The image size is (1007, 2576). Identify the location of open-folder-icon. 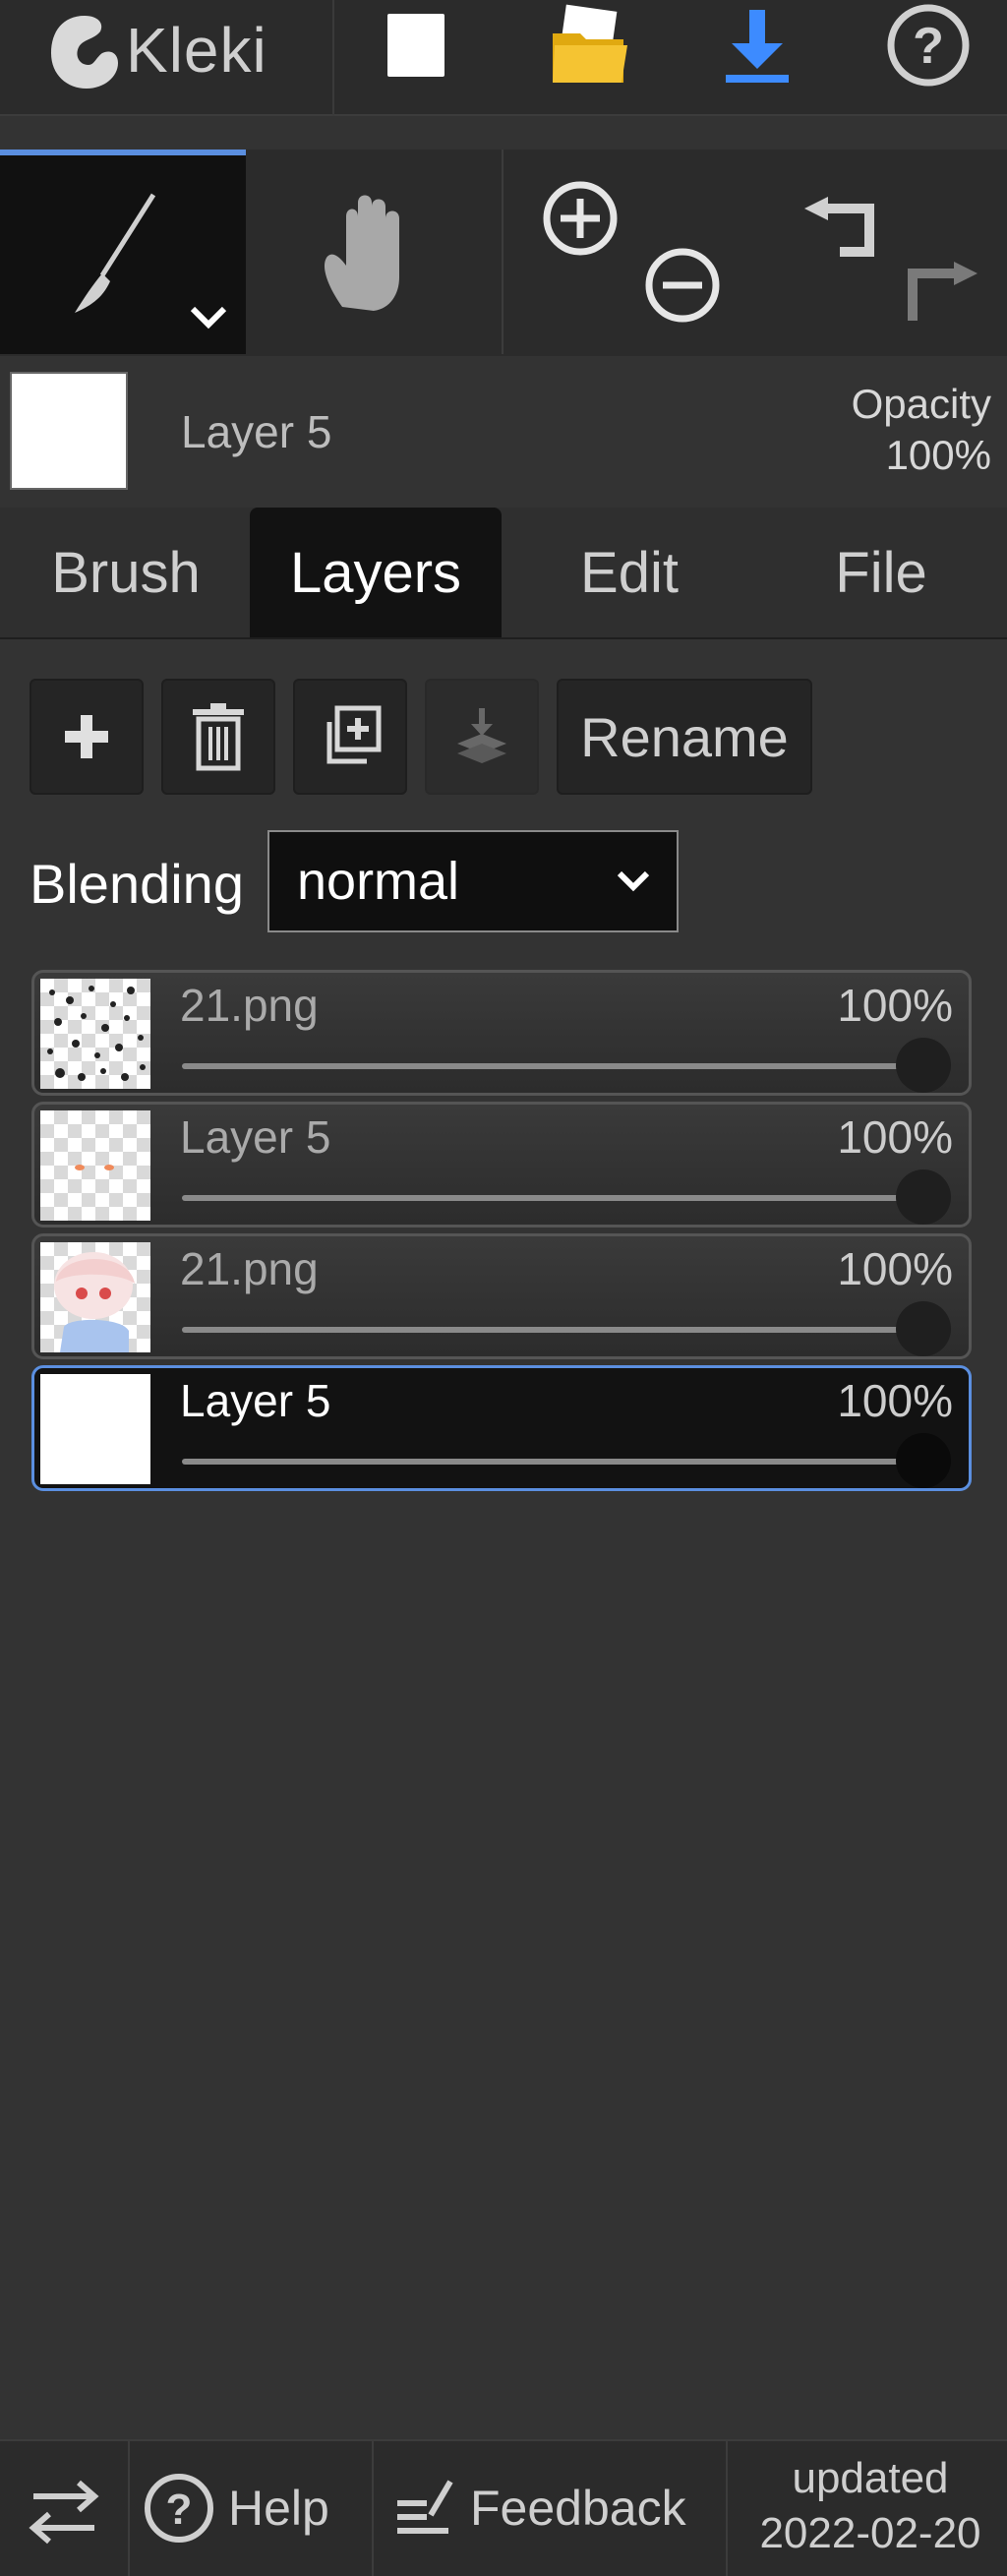
(590, 43).